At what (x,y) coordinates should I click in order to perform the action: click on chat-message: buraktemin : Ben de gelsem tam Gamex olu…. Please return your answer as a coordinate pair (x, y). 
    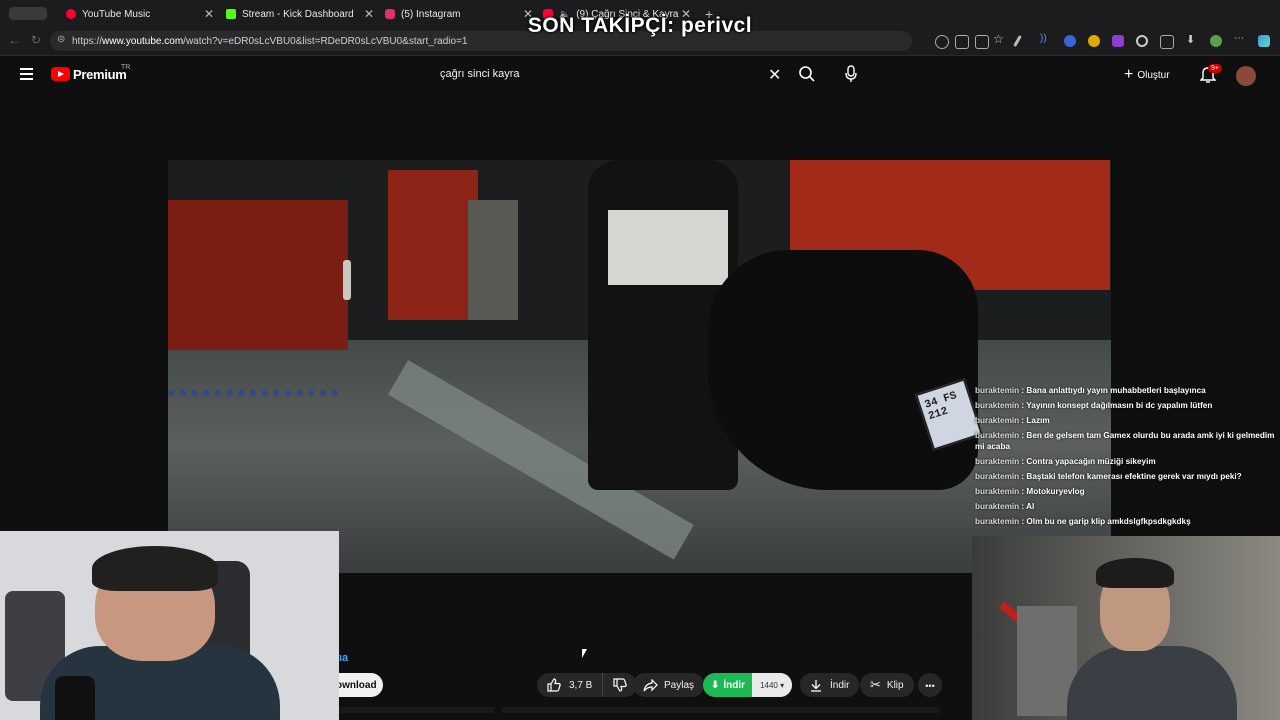
    Looking at the image, I should click on (1125, 441).